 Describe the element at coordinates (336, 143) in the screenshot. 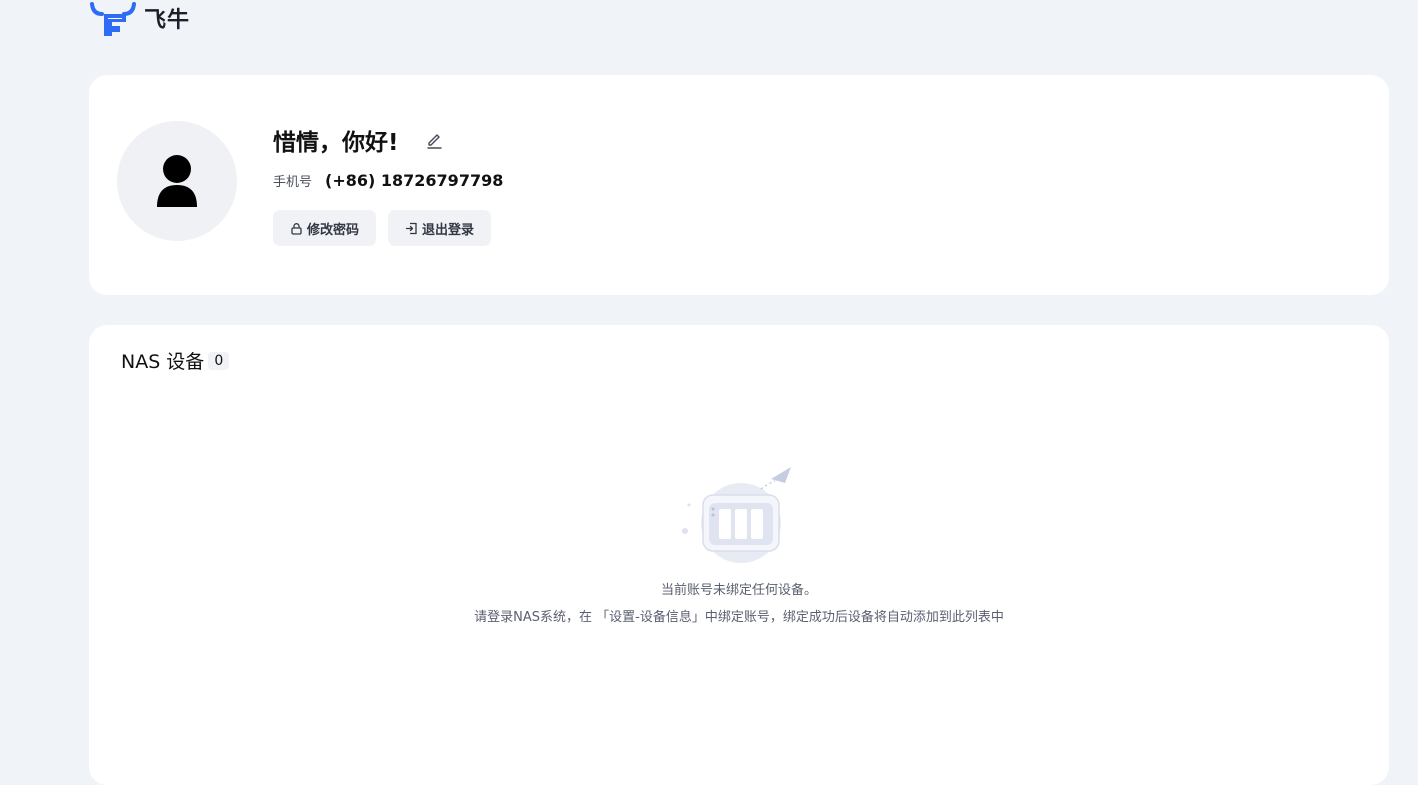

I see `greeting-text: 惜情，你好!` at that location.